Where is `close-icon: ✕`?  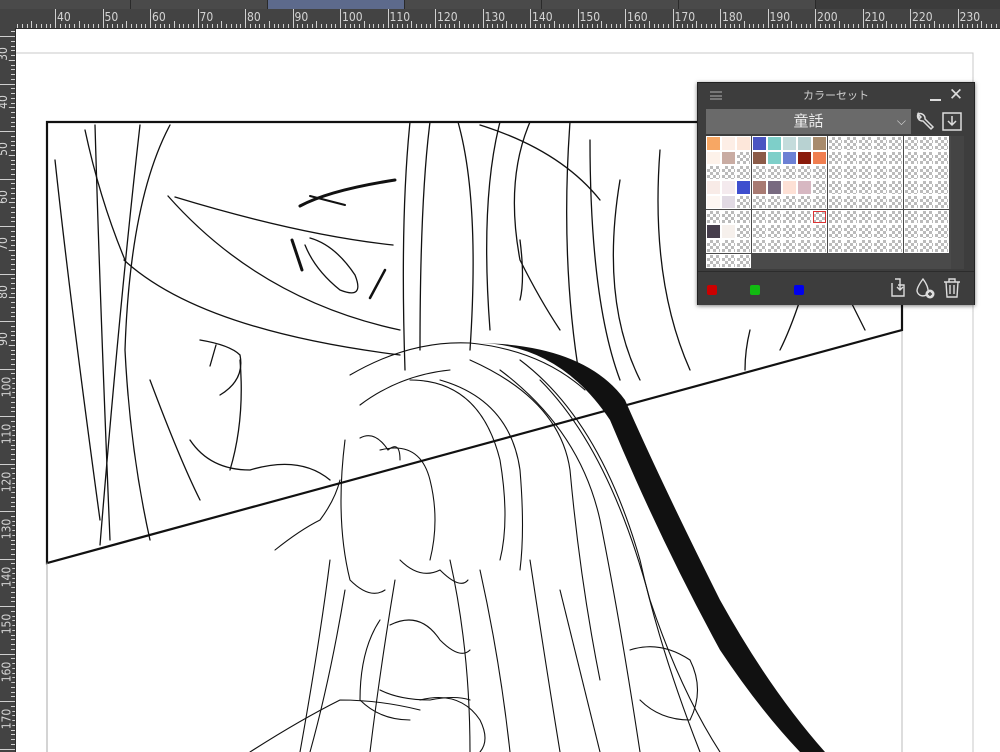
close-icon: ✕ is located at coordinates (956, 95).